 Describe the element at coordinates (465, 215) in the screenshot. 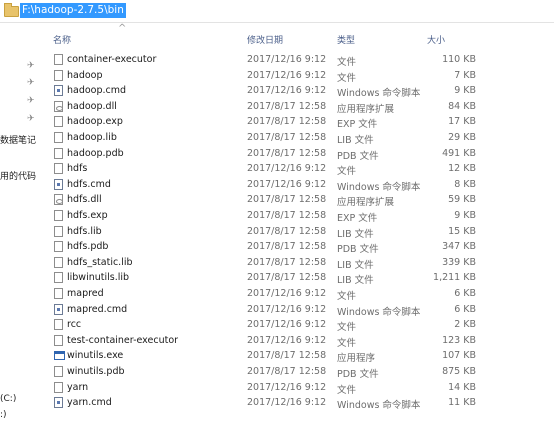

I see `file-size: 9 KB` at that location.